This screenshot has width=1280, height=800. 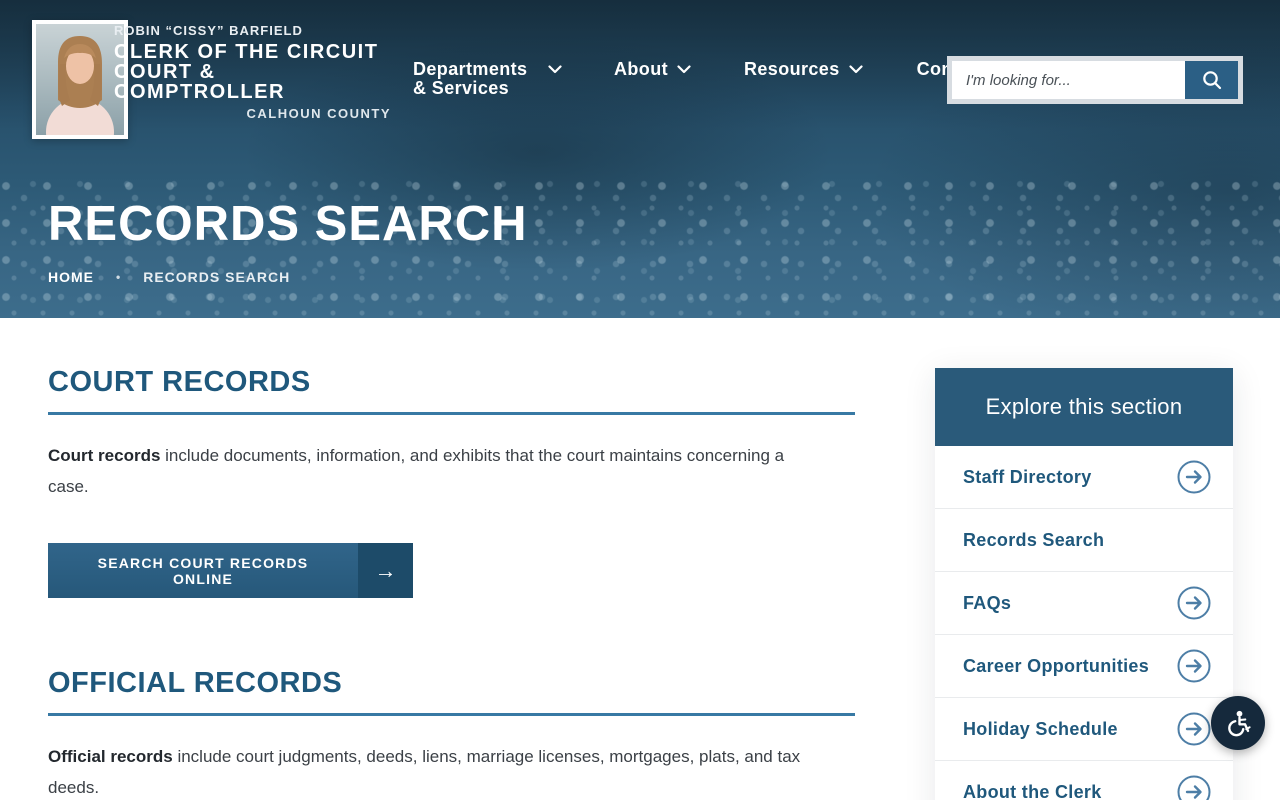 I want to click on breadcrumb: HOME • RECORDS SEARCH, so click(x=169, y=277).